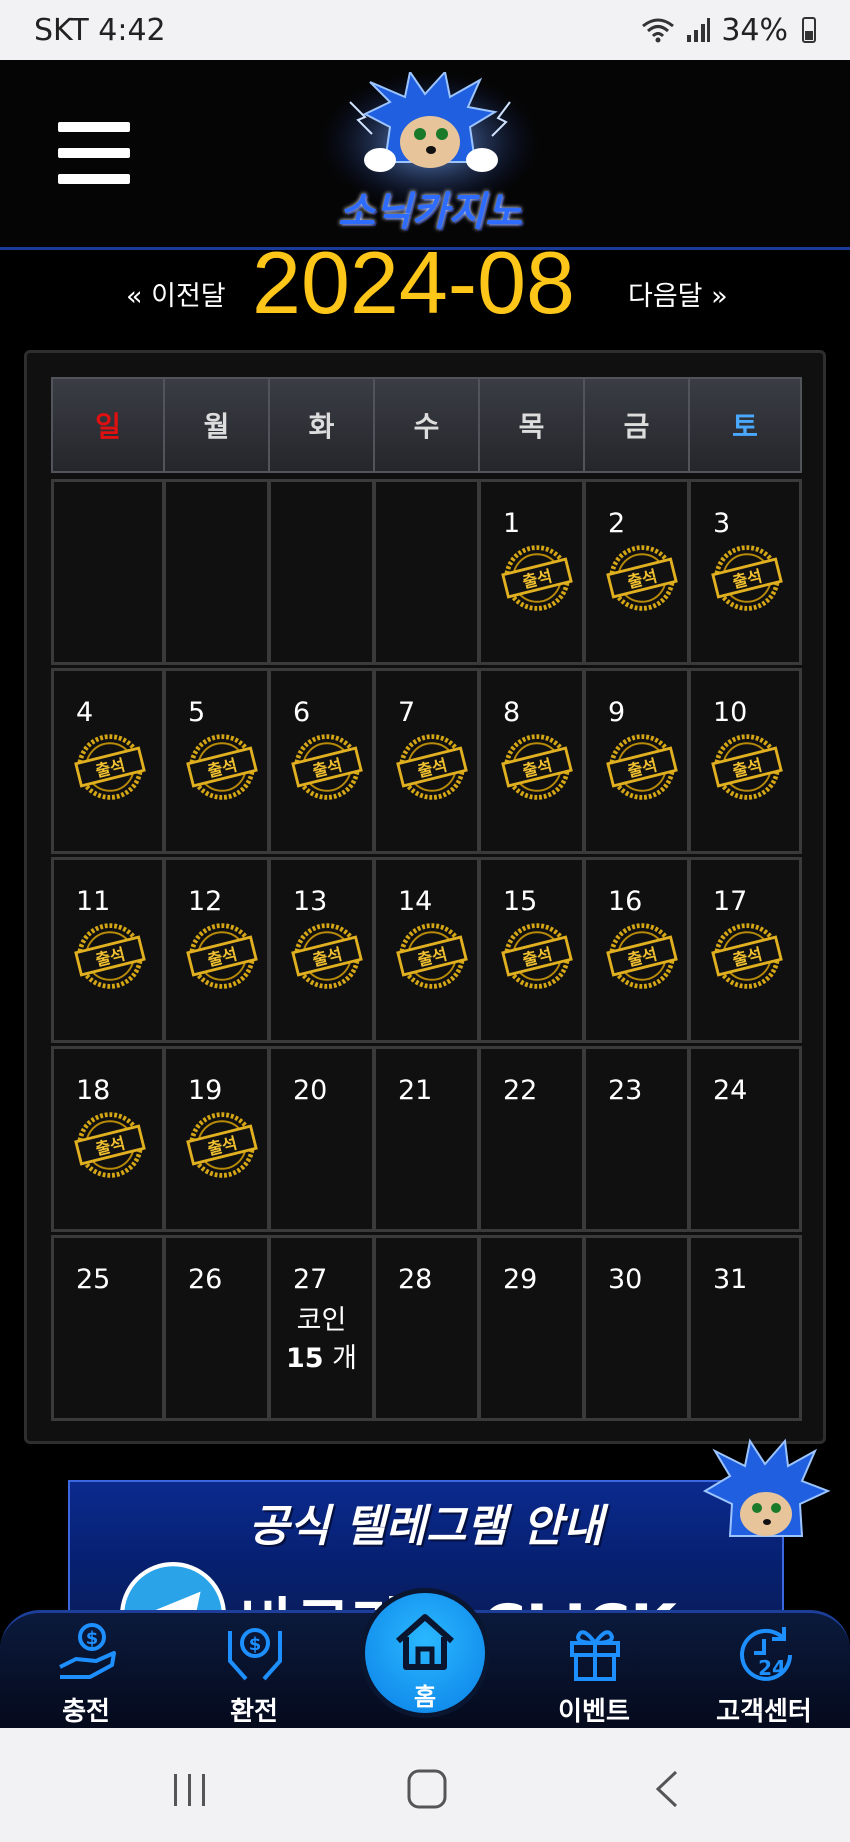 The height and width of the screenshot is (1842, 850). Describe the element at coordinates (321, 950) in the screenshot. I see `calendar-day-cell: 13 출석` at that location.